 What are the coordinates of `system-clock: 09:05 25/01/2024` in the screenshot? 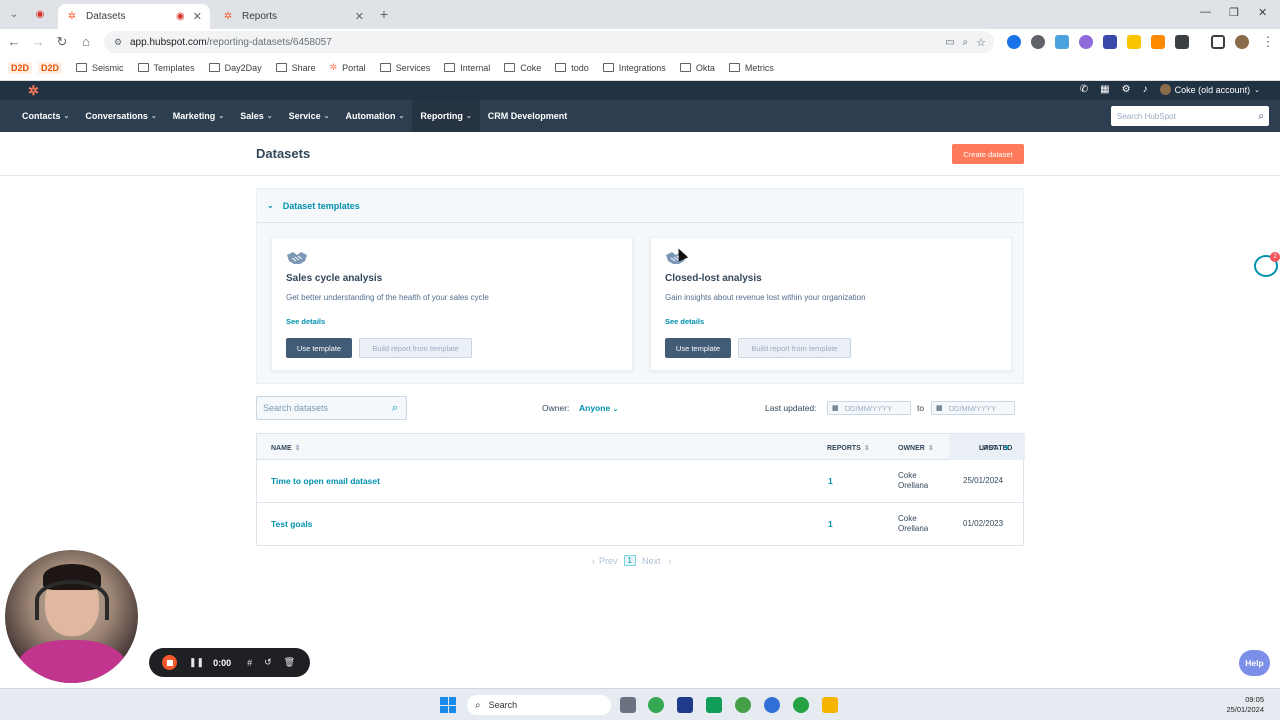 It's located at (1245, 705).